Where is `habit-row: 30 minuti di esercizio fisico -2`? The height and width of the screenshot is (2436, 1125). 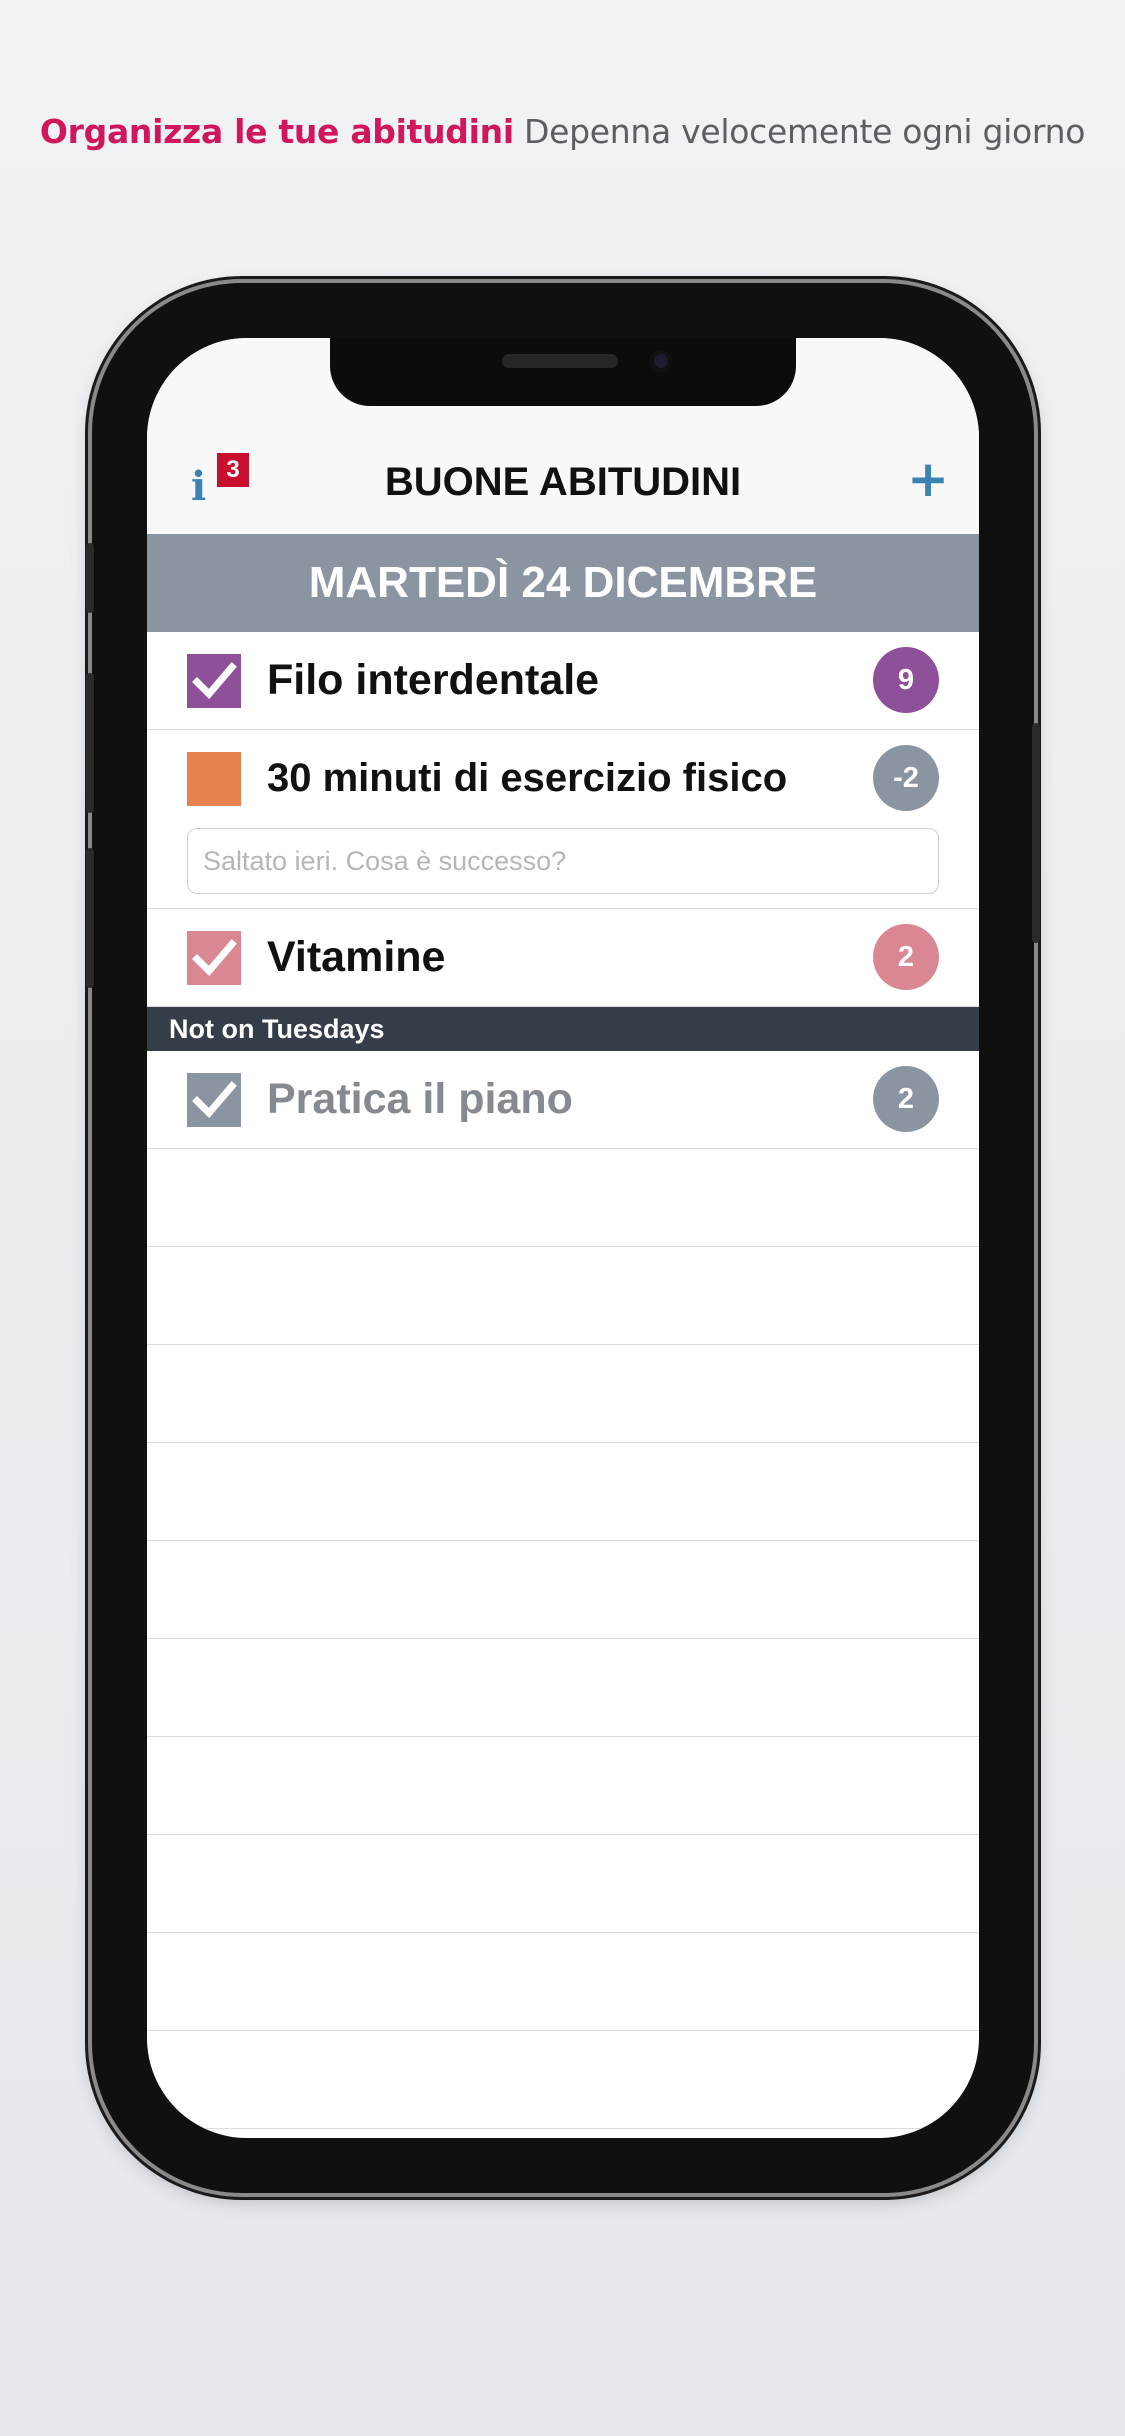 habit-row: 30 minuti di esercizio fisico -2 is located at coordinates (563, 819).